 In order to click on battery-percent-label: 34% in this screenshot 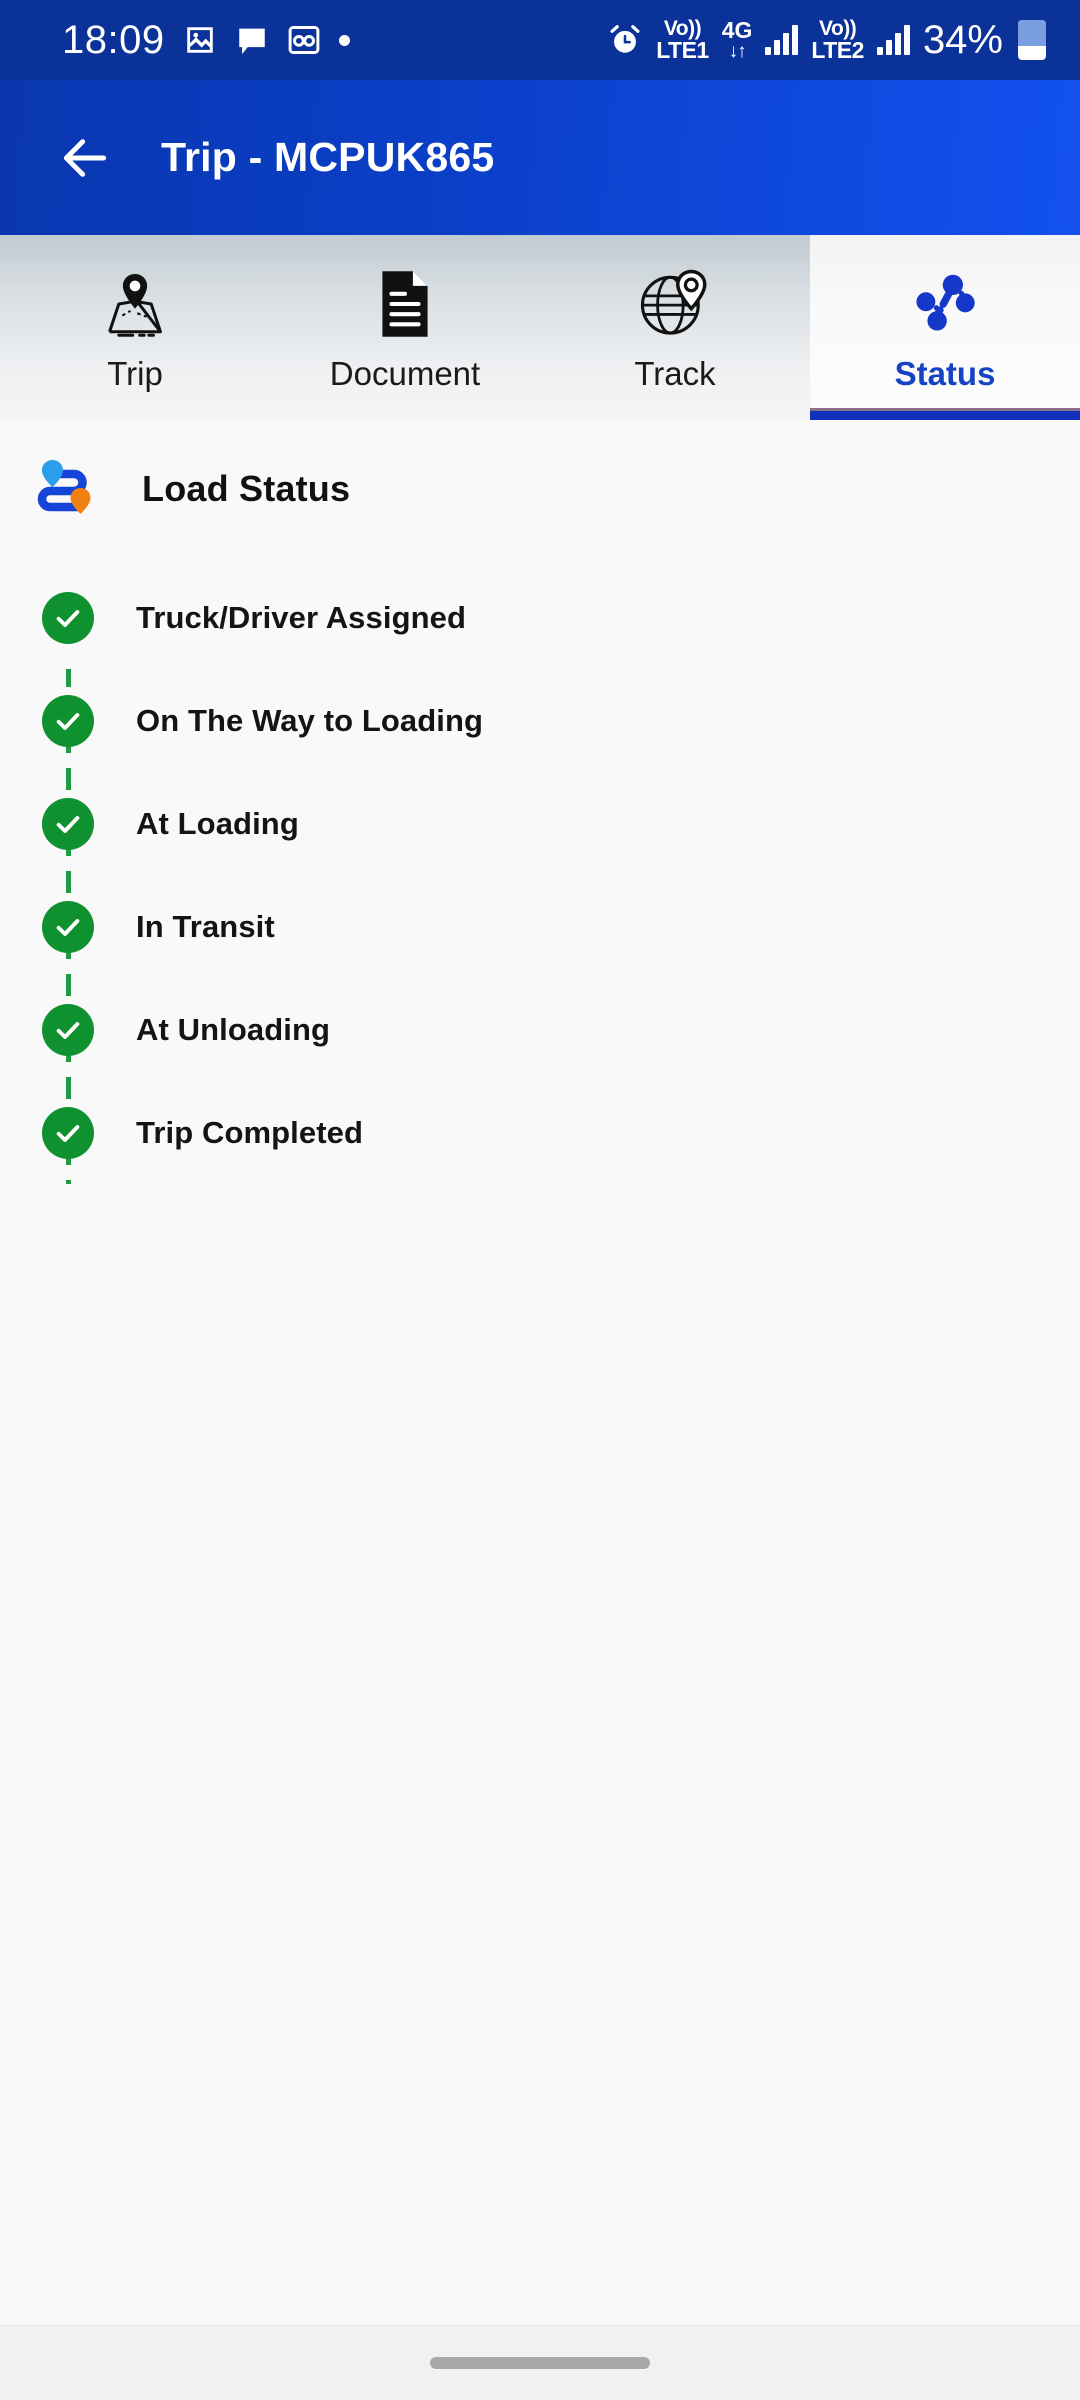, I will do `click(962, 39)`.